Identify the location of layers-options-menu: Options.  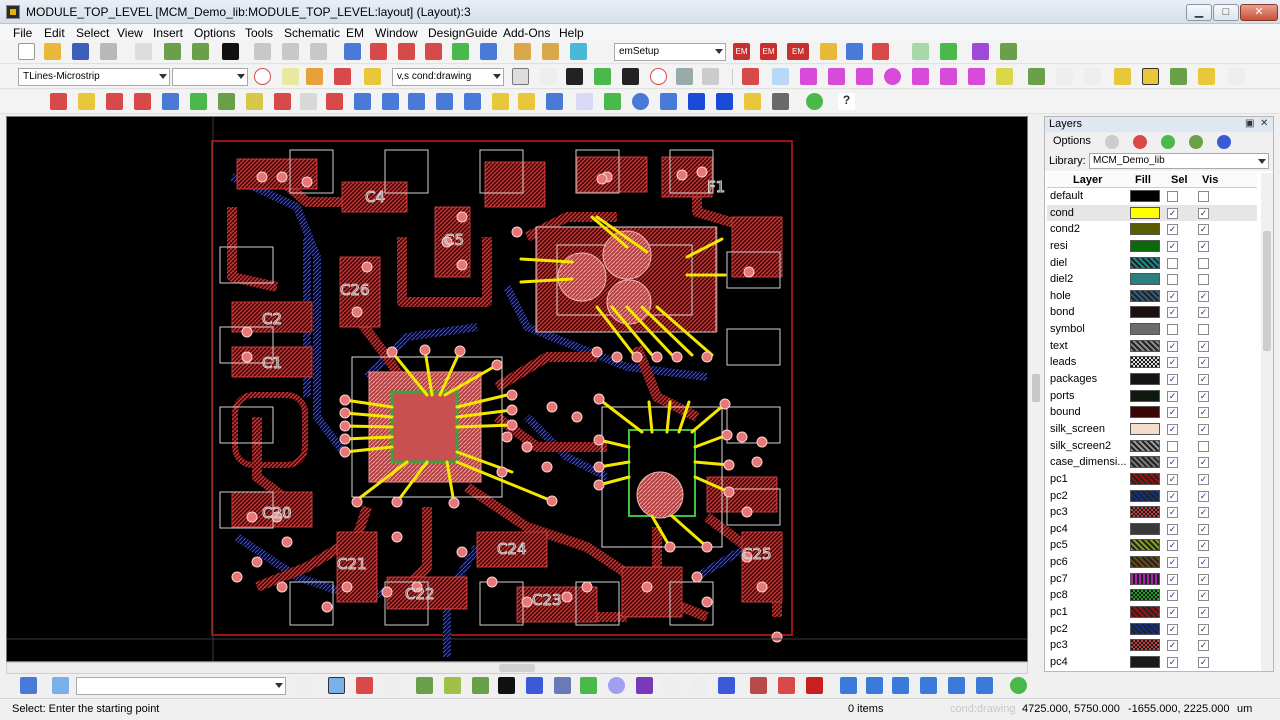
(1072, 141).